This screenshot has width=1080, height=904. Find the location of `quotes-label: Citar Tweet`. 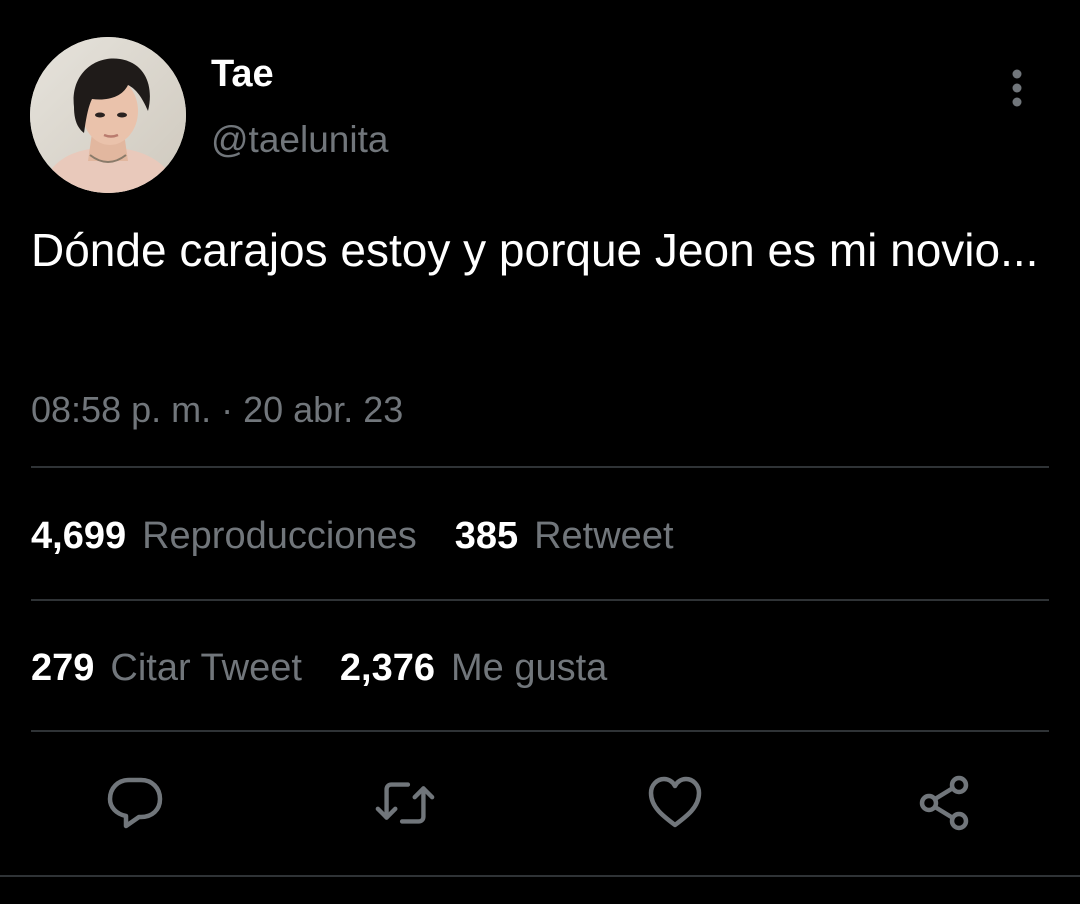

quotes-label: Citar Tweet is located at coordinates (206, 668).